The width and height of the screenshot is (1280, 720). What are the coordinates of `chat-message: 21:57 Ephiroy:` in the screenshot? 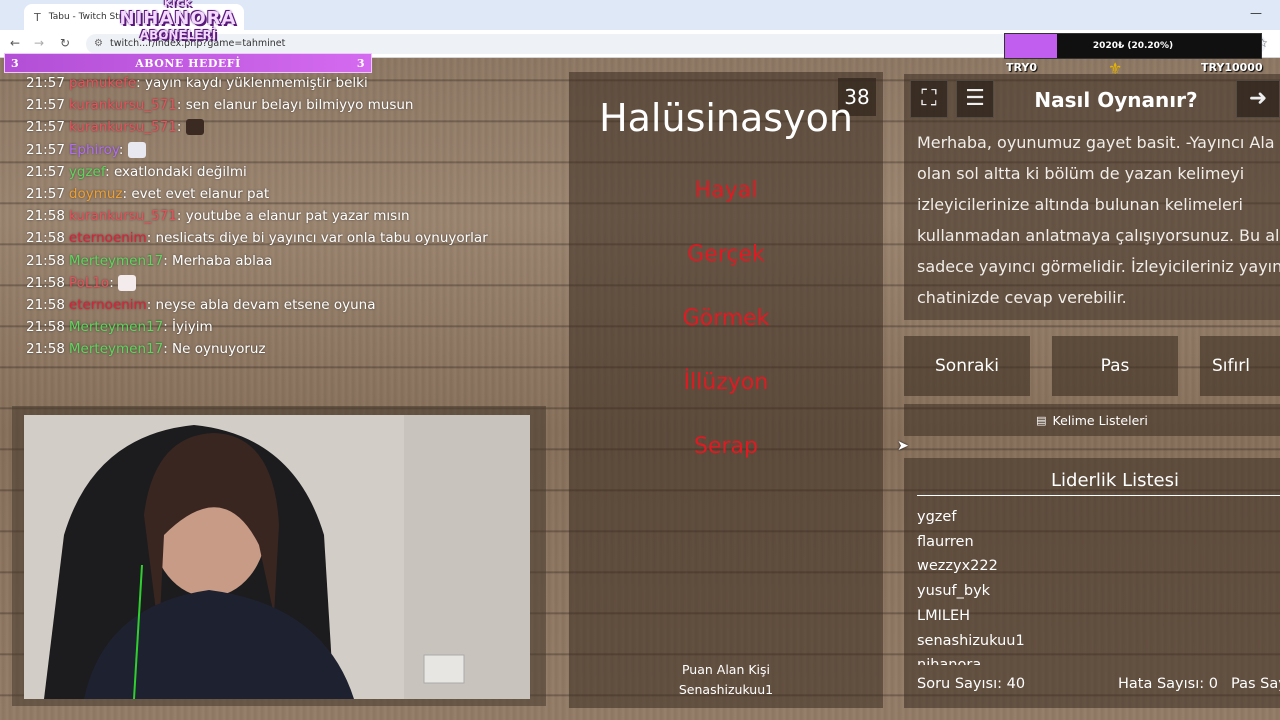 It's located at (287, 150).